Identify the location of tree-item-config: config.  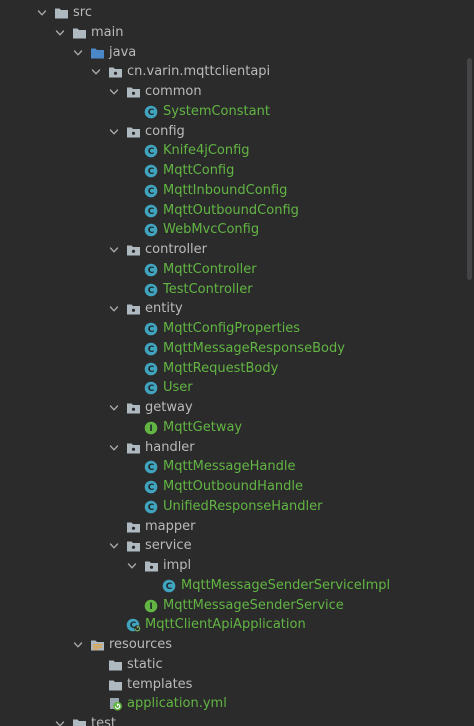
(233, 132).